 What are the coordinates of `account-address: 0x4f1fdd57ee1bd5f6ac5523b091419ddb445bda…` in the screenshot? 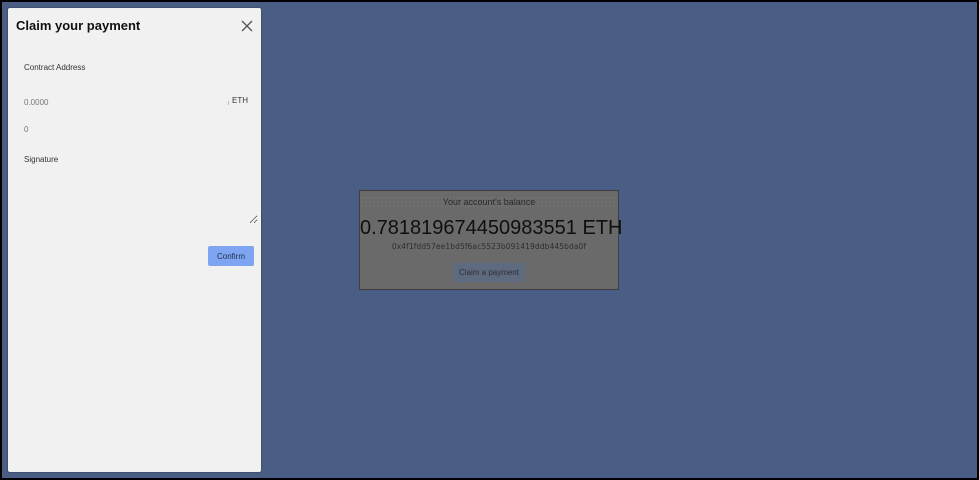 It's located at (489, 246).